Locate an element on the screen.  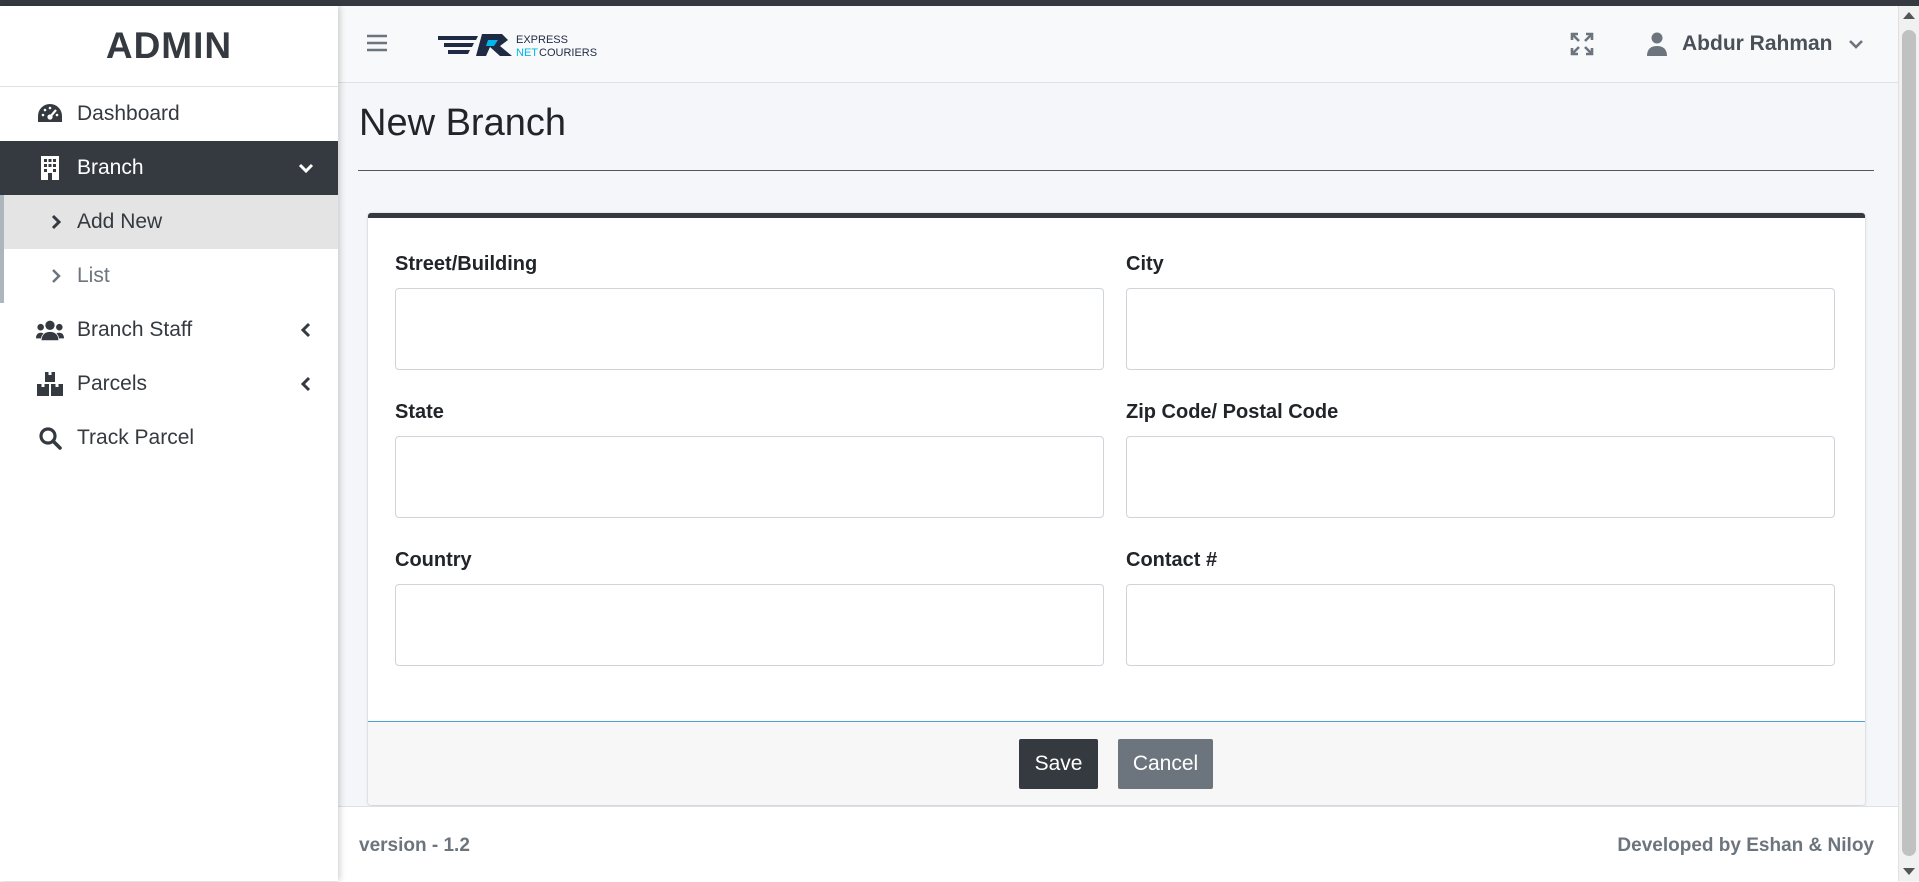
title-divider is located at coordinates (1116, 170).